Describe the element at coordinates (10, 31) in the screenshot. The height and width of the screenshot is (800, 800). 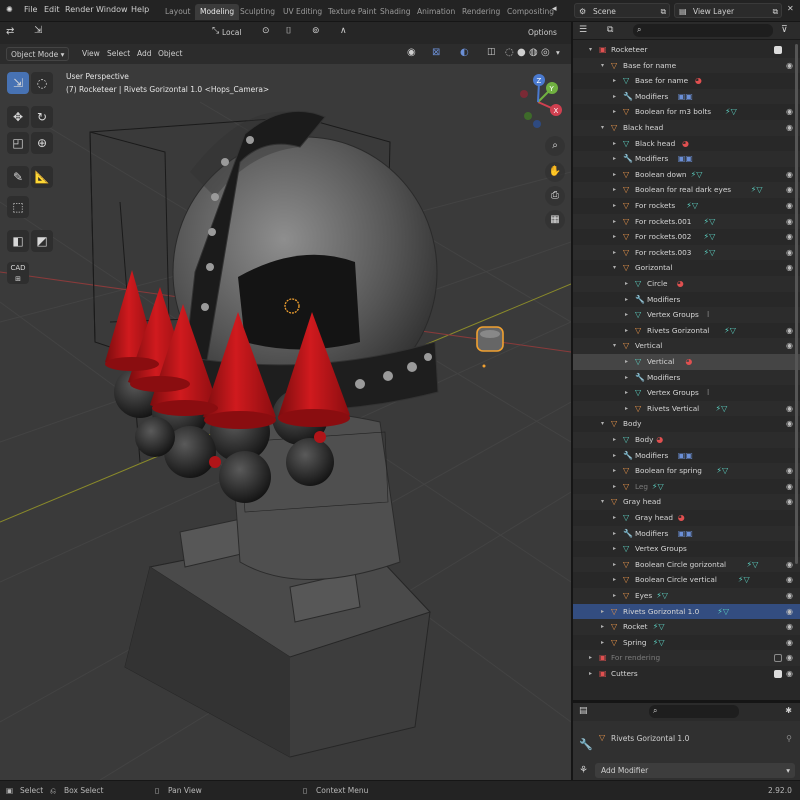
I see `editor-type-icon: ⇄` at that location.